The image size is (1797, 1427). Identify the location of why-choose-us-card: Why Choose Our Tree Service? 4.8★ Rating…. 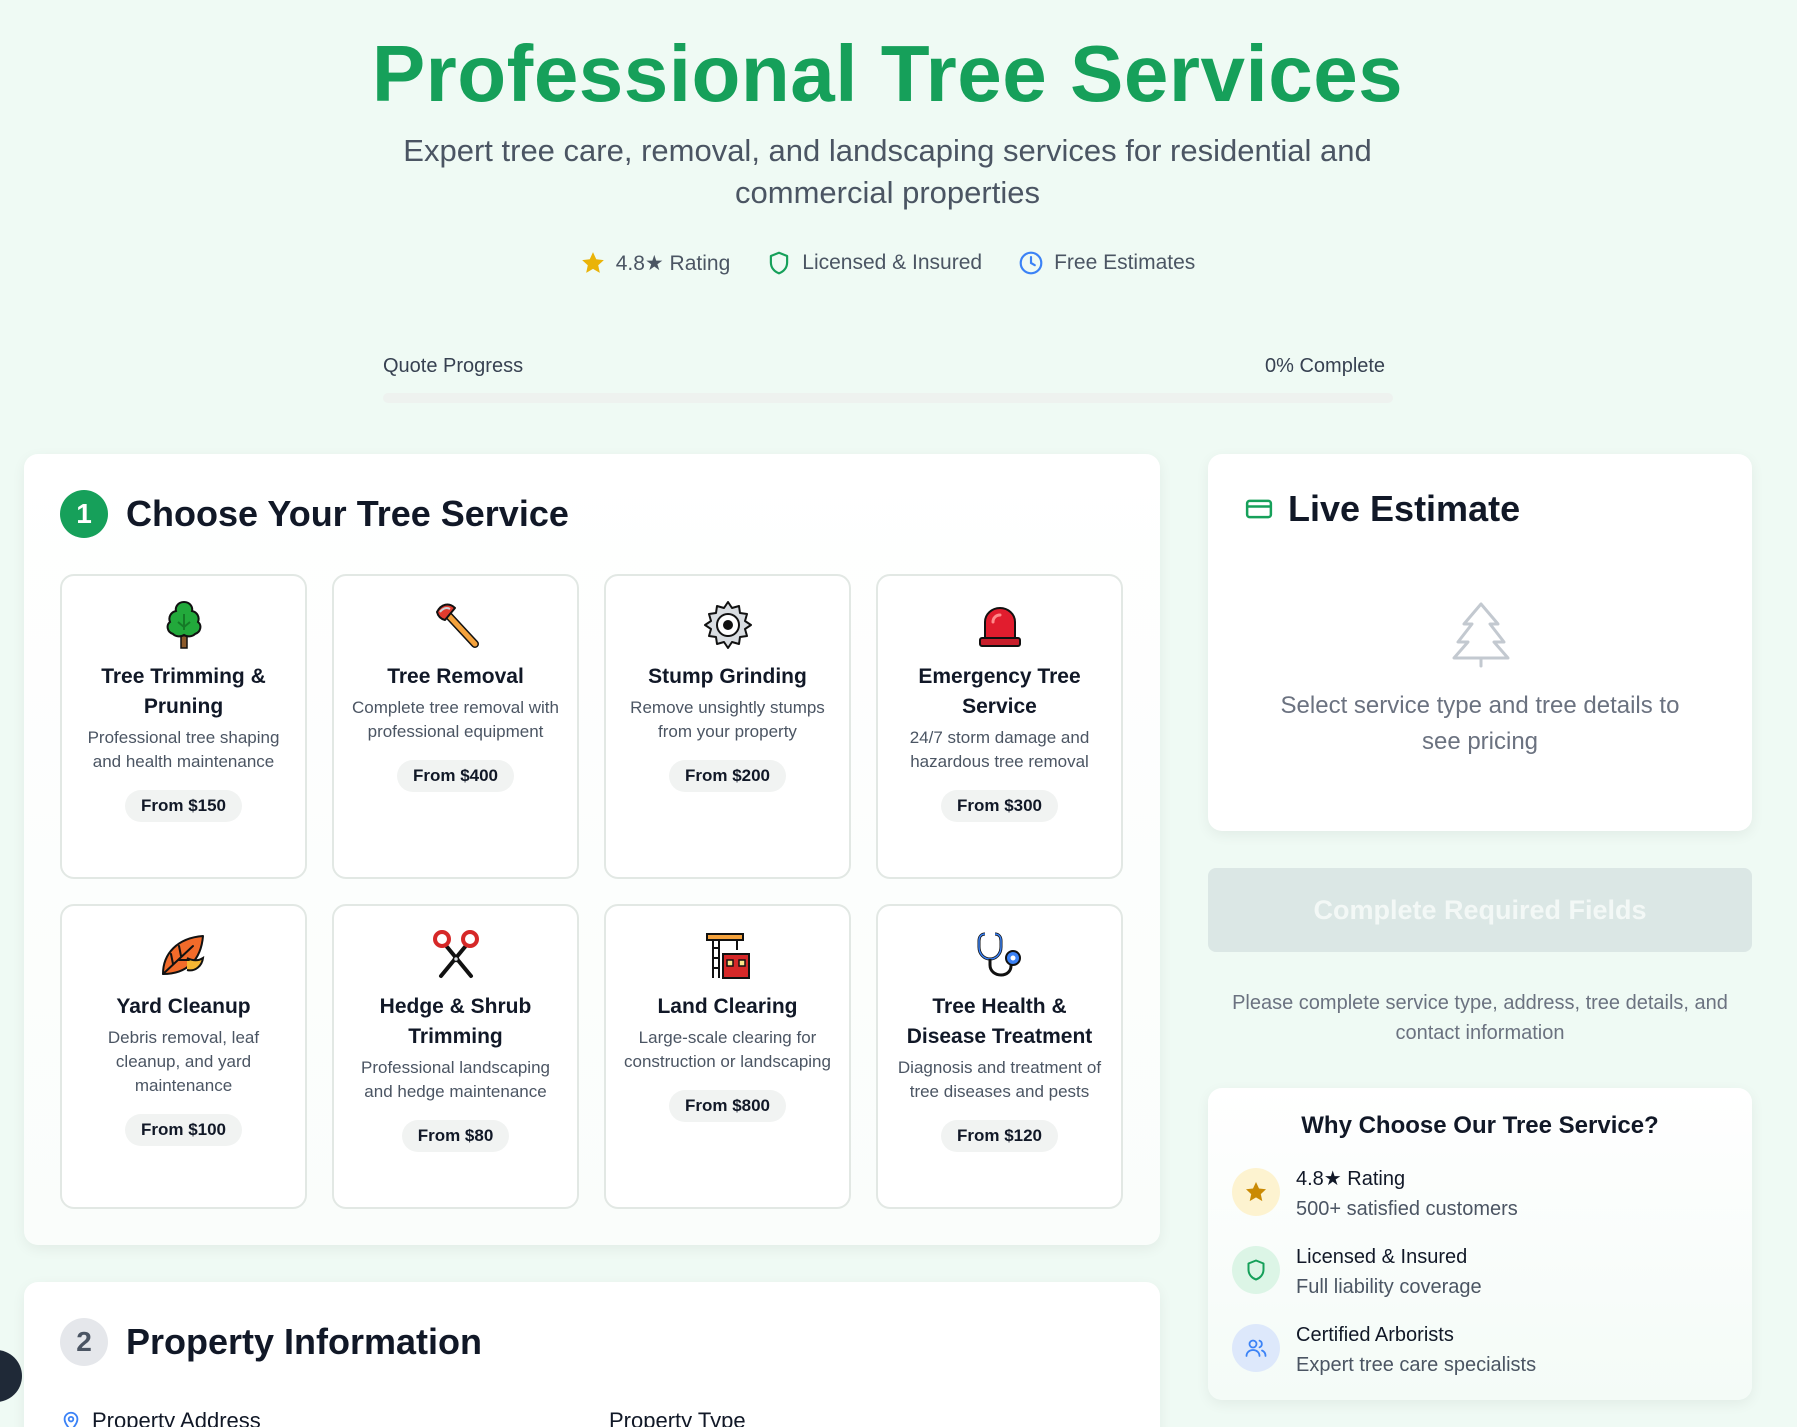
(1480, 1244).